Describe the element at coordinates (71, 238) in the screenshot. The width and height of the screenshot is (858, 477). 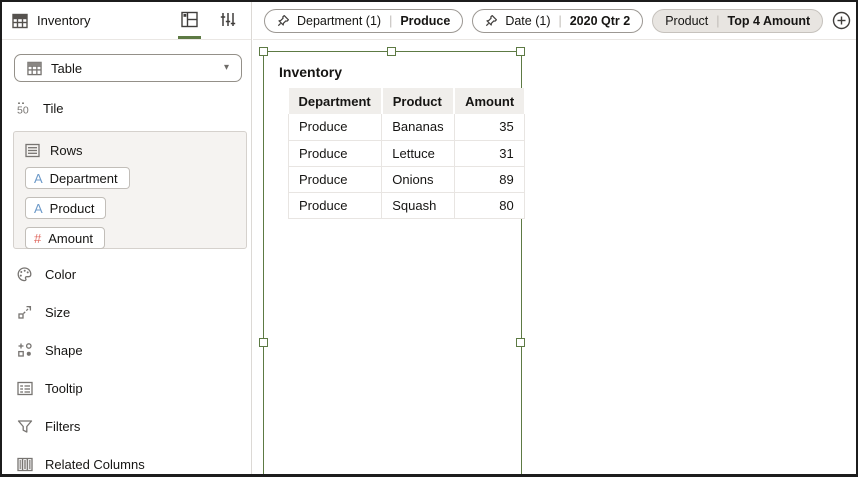
I see `field-label: Amount` at that location.